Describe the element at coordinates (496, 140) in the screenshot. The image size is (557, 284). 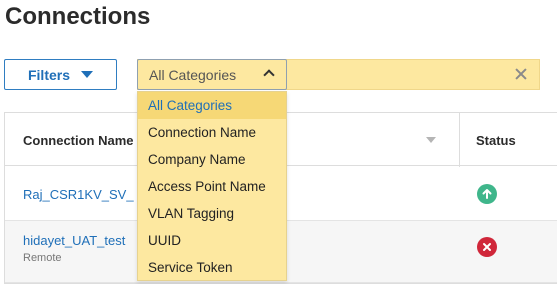
I see `column-header-status: Status` at that location.